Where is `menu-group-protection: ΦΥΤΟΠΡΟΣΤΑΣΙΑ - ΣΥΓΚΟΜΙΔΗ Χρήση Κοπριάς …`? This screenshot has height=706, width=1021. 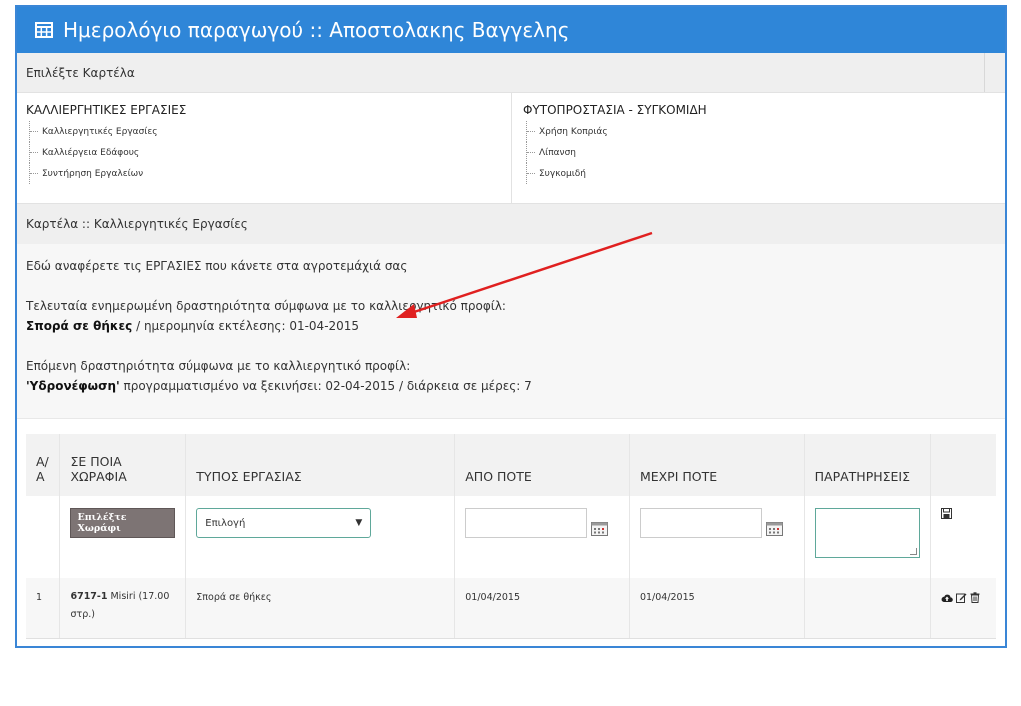 menu-group-protection: ΦΥΤΟΠΡΟΣΤΑΣΙΑ - ΣΥΓΚΟΜΙΔΗ Χρήση Κοπριάς … is located at coordinates (758, 148).